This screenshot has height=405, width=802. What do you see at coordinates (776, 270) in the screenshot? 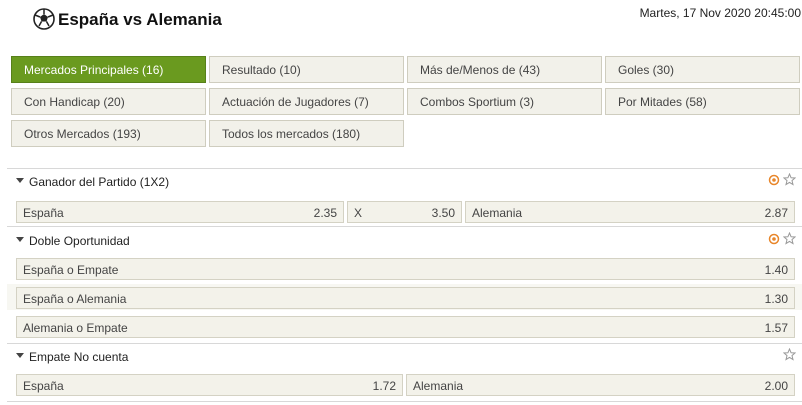
I see `odd-value: 1.40` at bounding box center [776, 270].